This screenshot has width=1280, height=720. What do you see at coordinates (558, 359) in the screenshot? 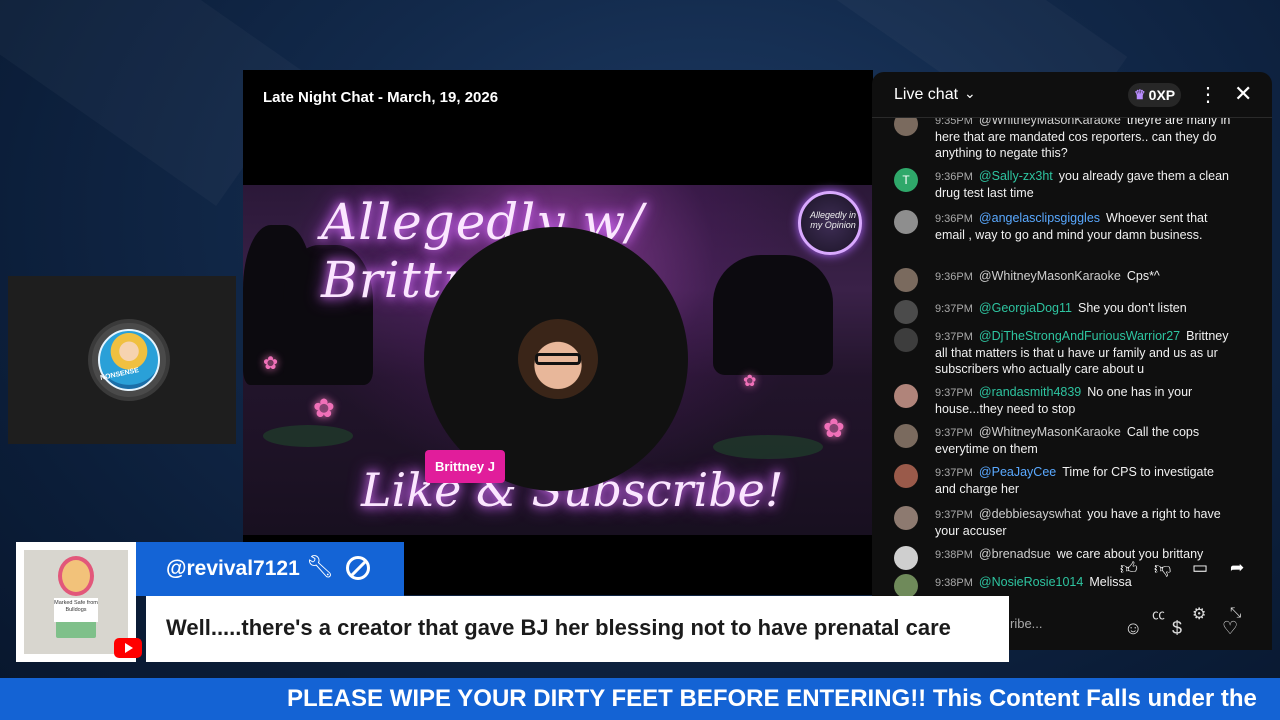
I see `host-glasses` at bounding box center [558, 359].